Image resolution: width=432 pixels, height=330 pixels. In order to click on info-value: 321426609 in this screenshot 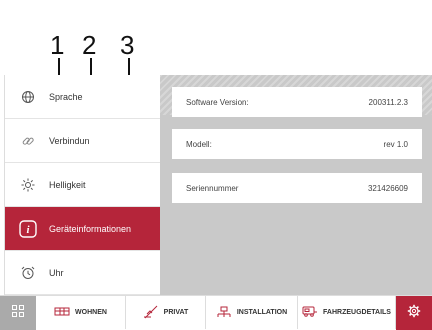, I will do `click(387, 188)`.